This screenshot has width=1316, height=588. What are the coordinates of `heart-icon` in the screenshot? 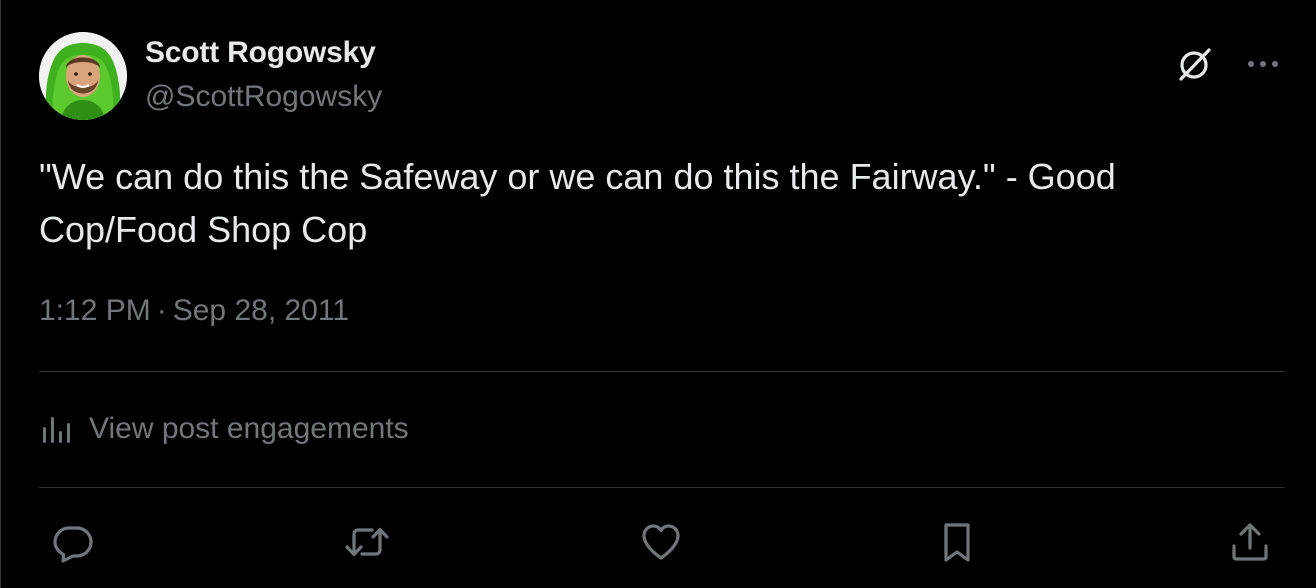 It's located at (661, 542).